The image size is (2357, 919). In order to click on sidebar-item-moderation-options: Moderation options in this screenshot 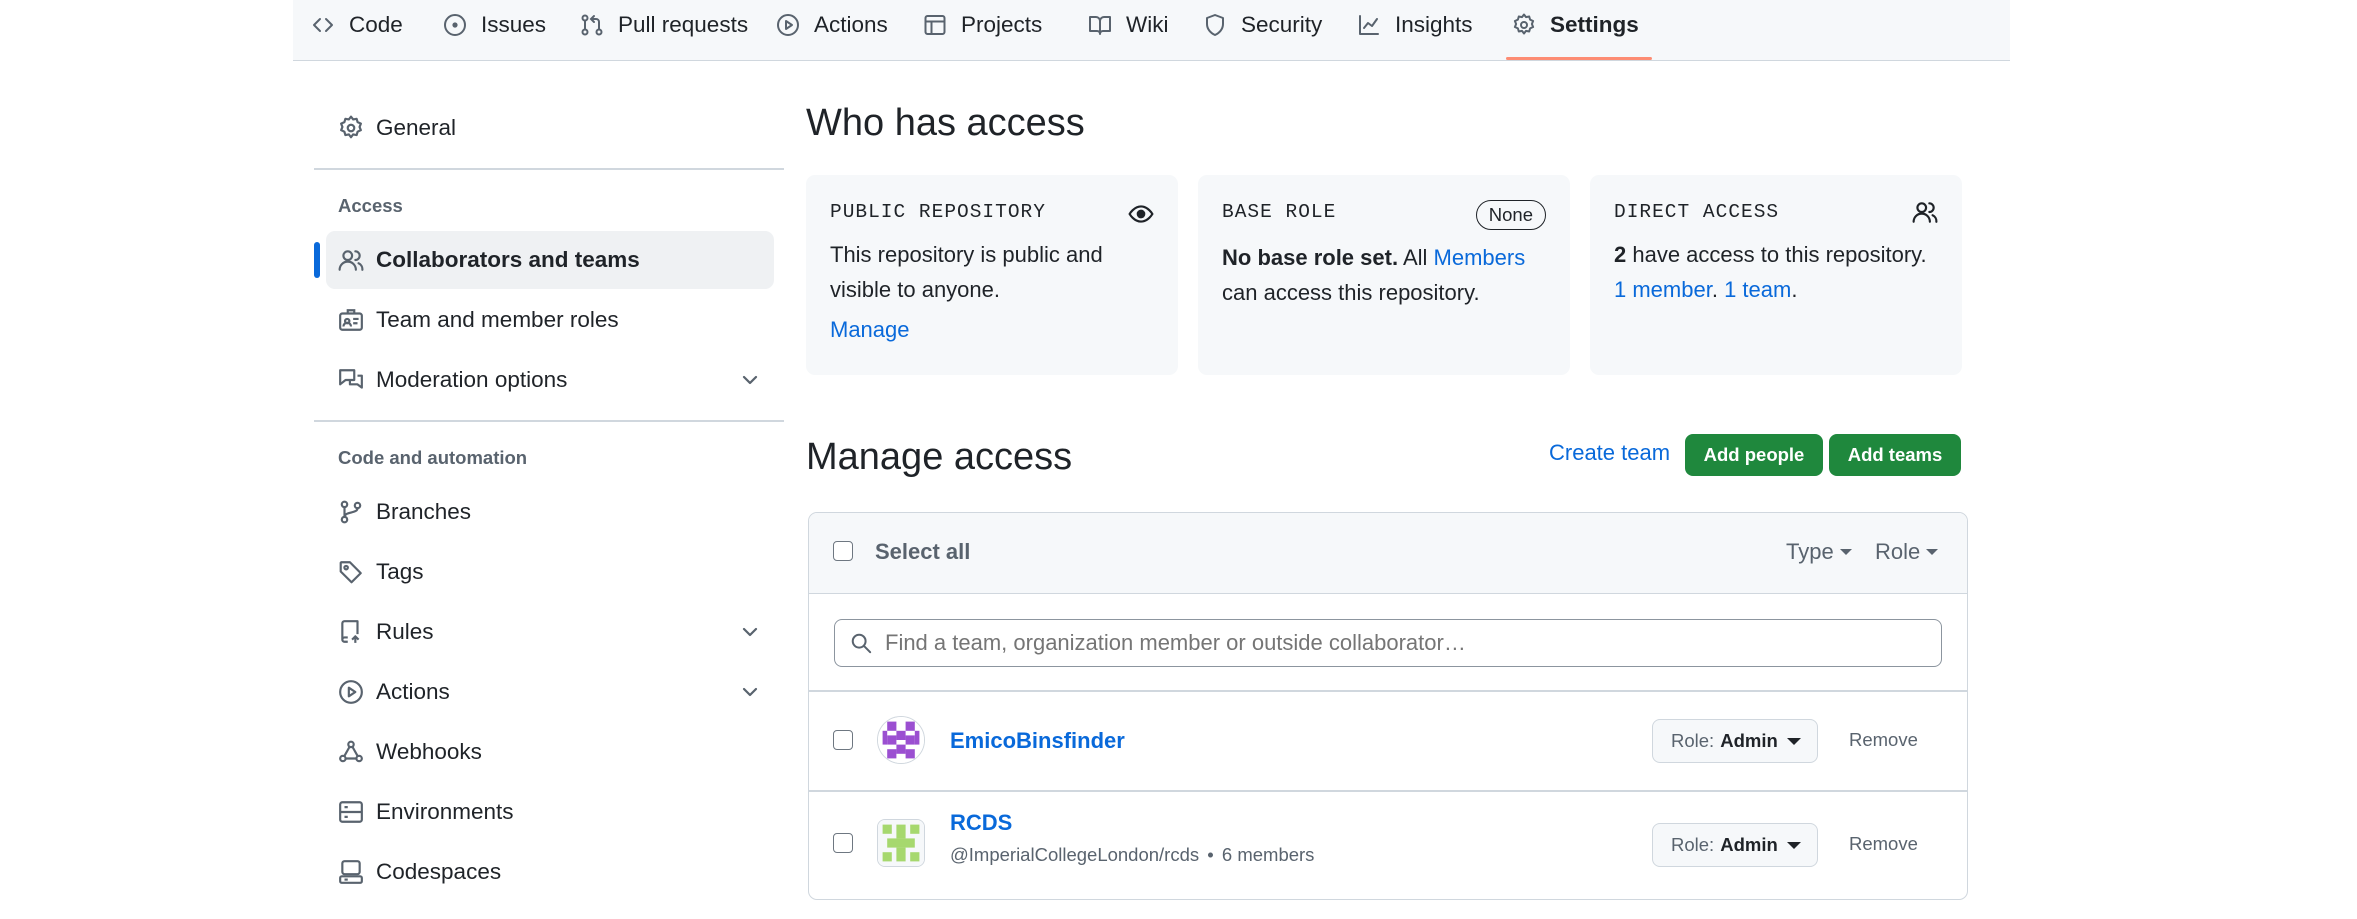, I will do `click(550, 380)`.